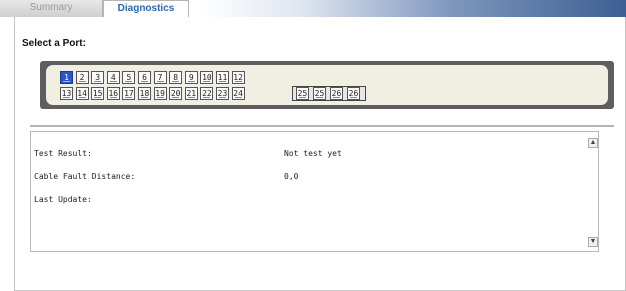 The width and height of the screenshot is (626, 291). I want to click on port-15-button: 15, so click(98, 93).